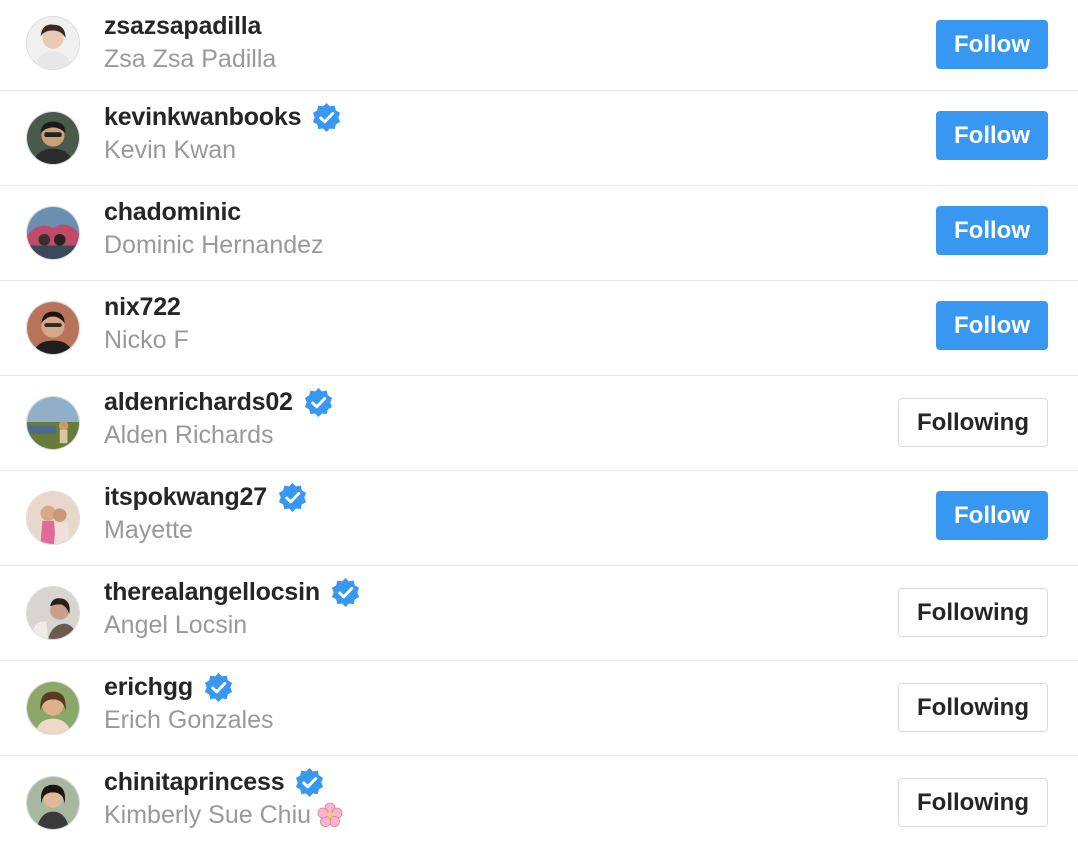 The height and width of the screenshot is (851, 1078). I want to click on full-name: Dominic Hernandez, so click(214, 245).